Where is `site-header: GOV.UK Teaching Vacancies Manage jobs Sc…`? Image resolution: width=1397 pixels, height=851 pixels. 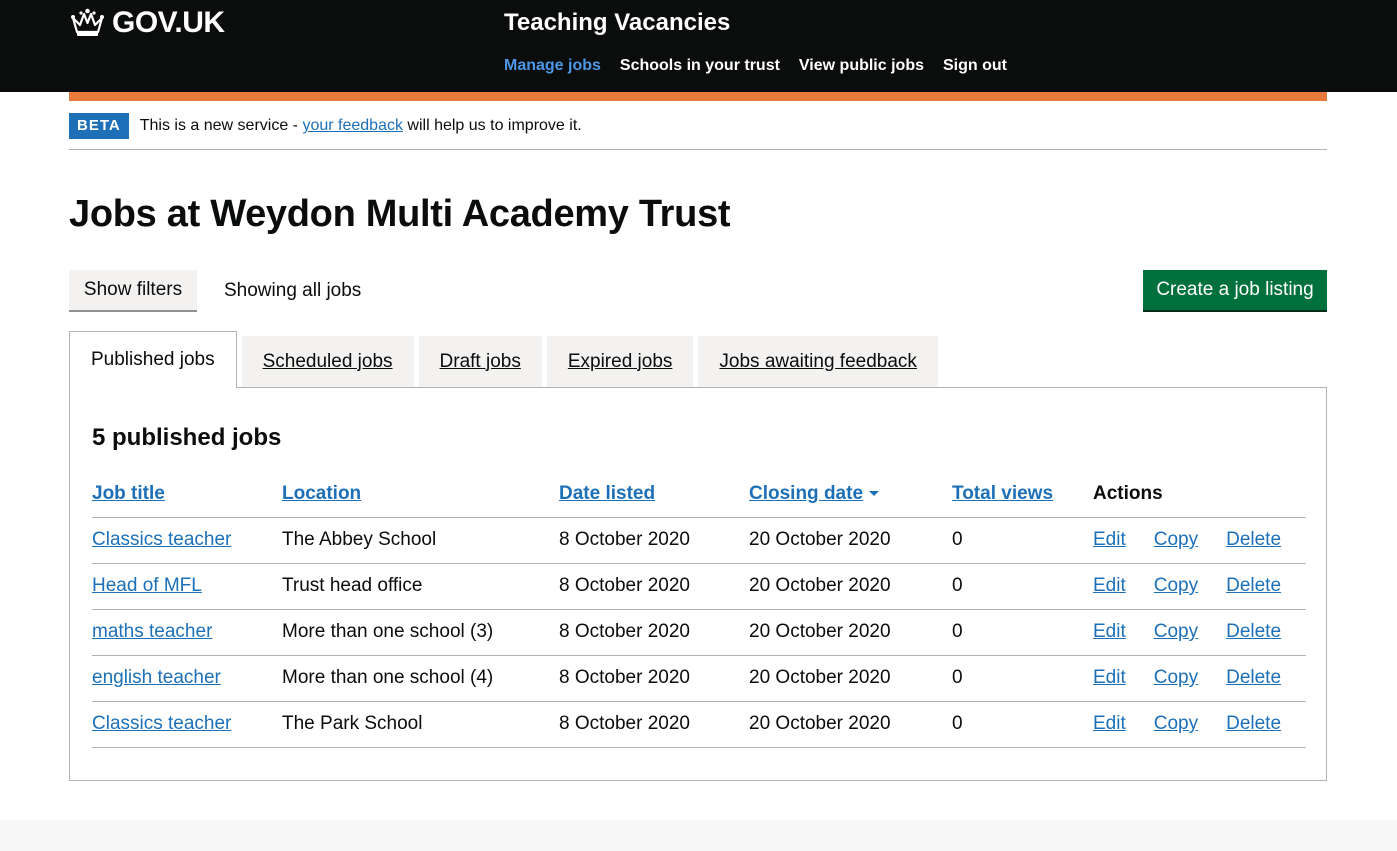
site-header: GOV.UK Teaching Vacancies Manage jobs Sc… is located at coordinates (698, 46).